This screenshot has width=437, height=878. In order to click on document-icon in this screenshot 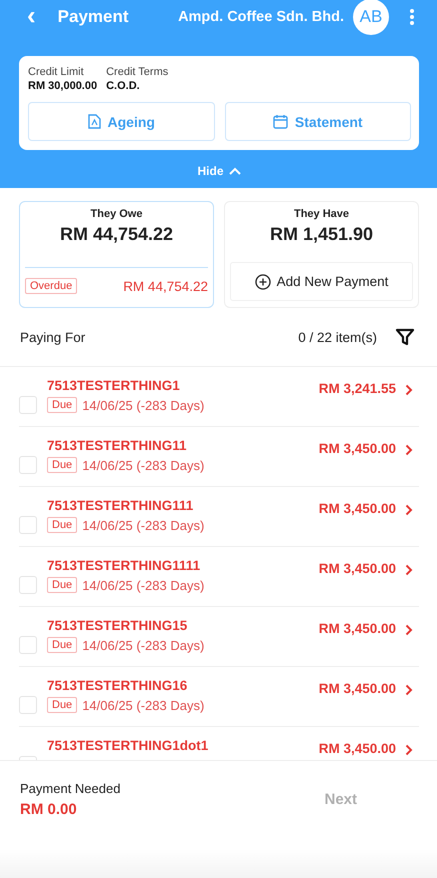, I will do `click(94, 121)`.